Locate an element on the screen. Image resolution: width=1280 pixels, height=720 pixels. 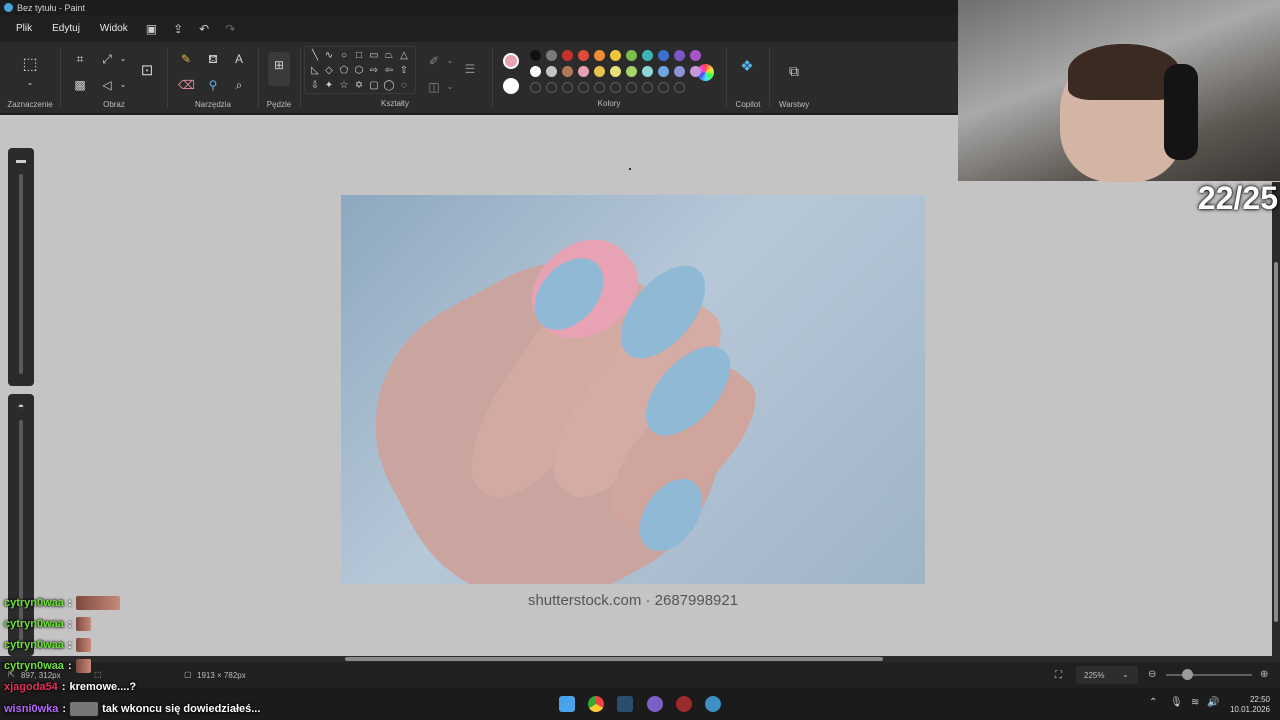
shape-line-icon: ╲ is located at coordinates (315, 56).